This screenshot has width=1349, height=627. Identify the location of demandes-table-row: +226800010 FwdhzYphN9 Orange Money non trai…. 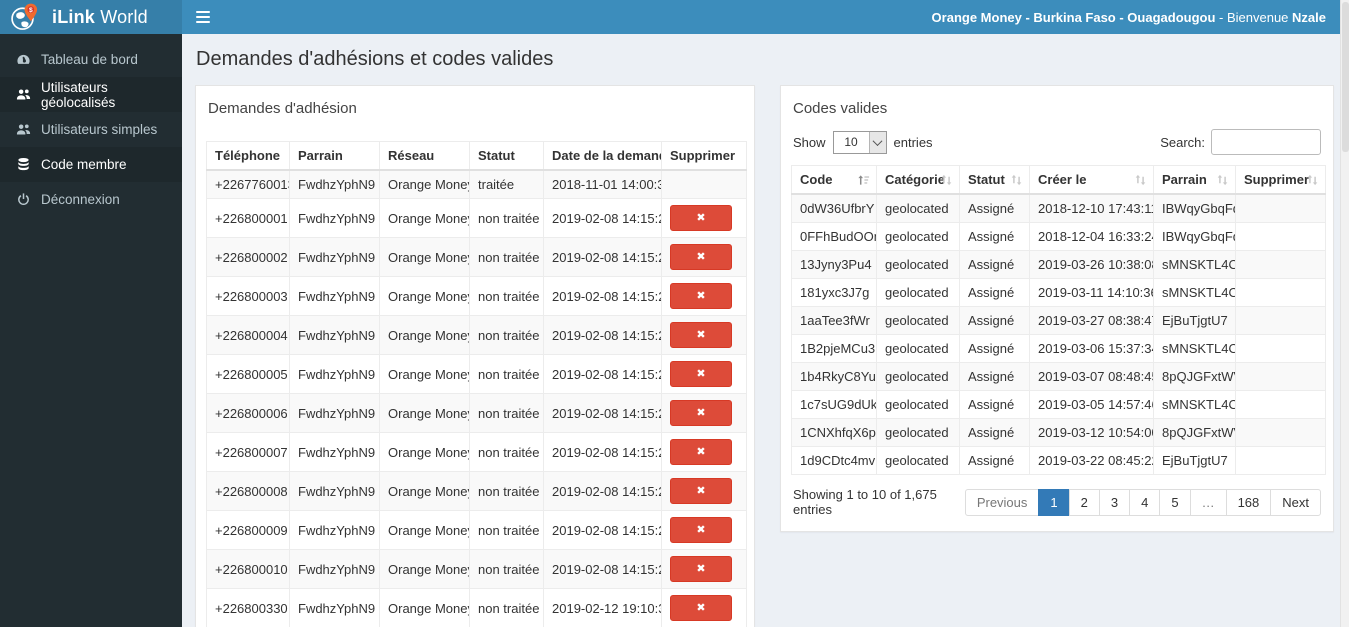
(476, 569).